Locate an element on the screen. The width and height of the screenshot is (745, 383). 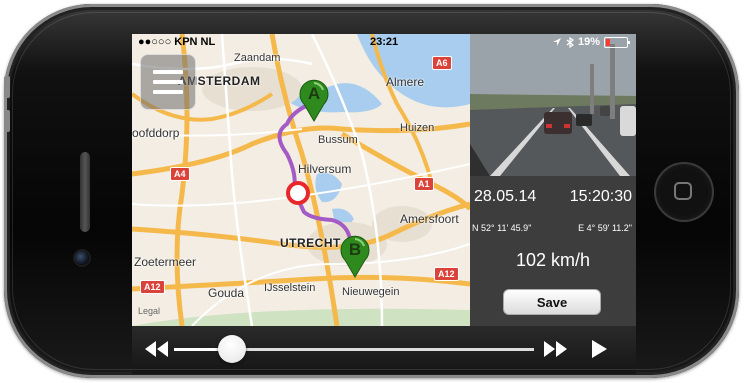
map-label-gouda: Gouda is located at coordinates (226, 293).